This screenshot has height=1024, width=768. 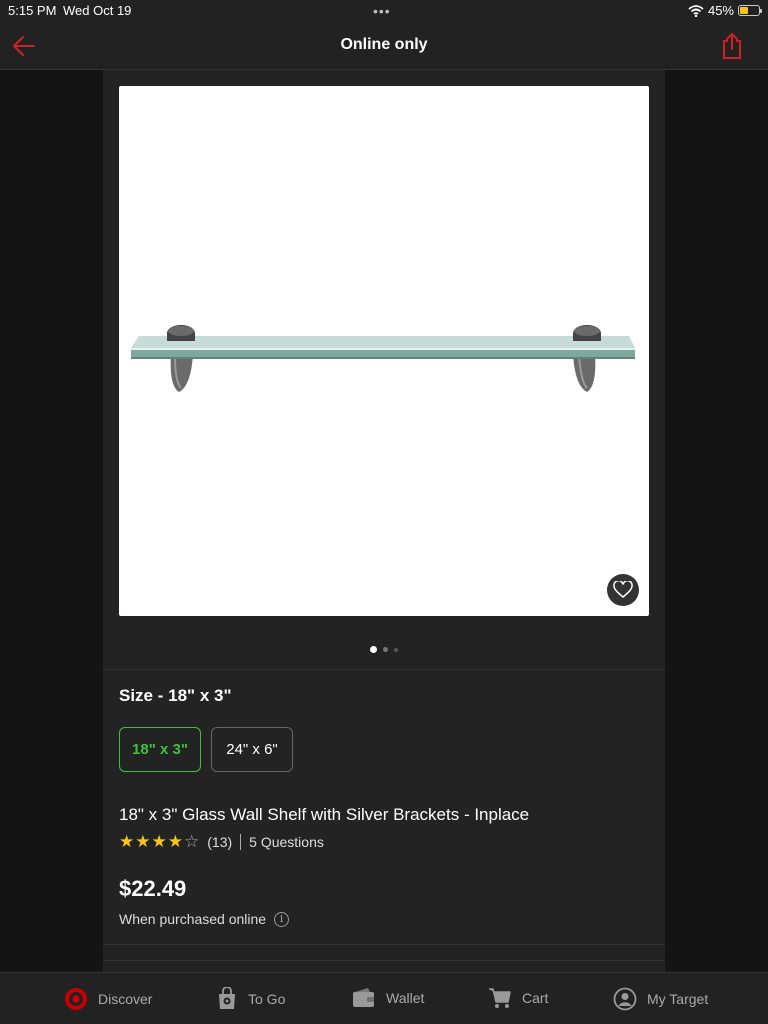 What do you see at coordinates (373, 649) in the screenshot?
I see `pager-dot-active` at bounding box center [373, 649].